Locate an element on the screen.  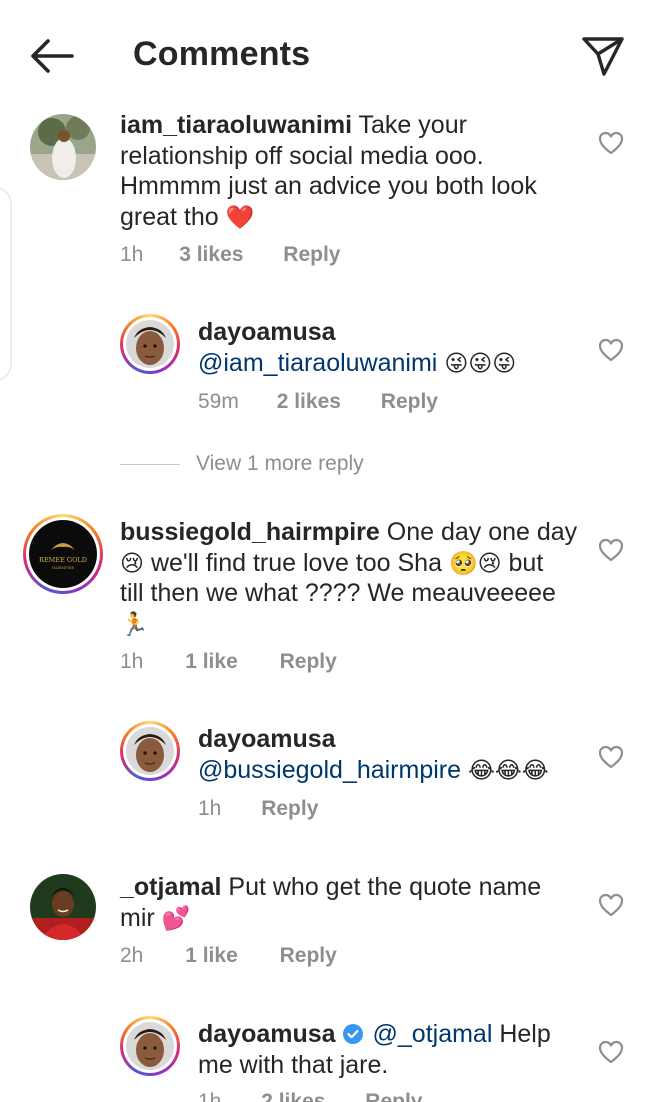
divider is located at coordinates (150, 464).